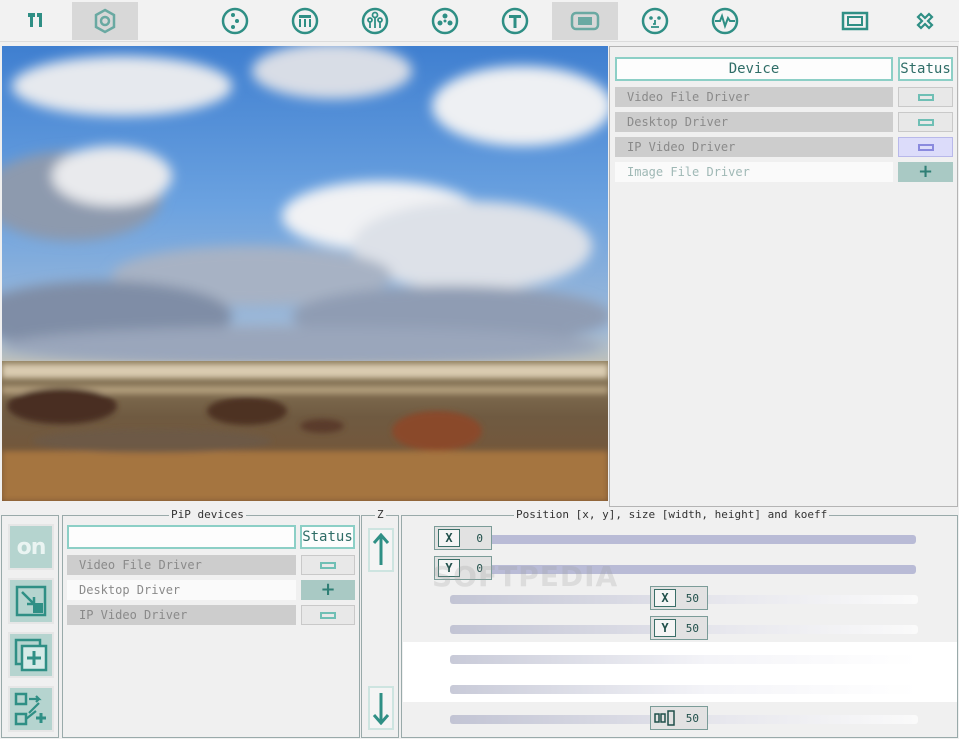 Image resolution: width=959 pixels, height=739 pixels. I want to click on z-up-button, so click(381, 550).